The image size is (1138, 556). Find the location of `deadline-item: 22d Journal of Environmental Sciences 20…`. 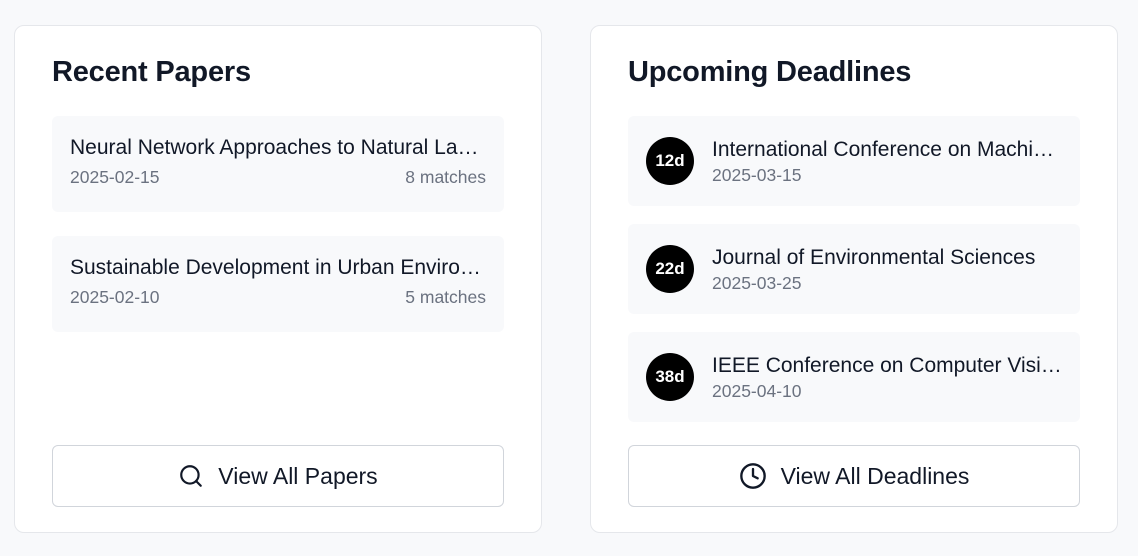

deadline-item: 22d Journal of Environmental Sciences 20… is located at coordinates (854, 269).